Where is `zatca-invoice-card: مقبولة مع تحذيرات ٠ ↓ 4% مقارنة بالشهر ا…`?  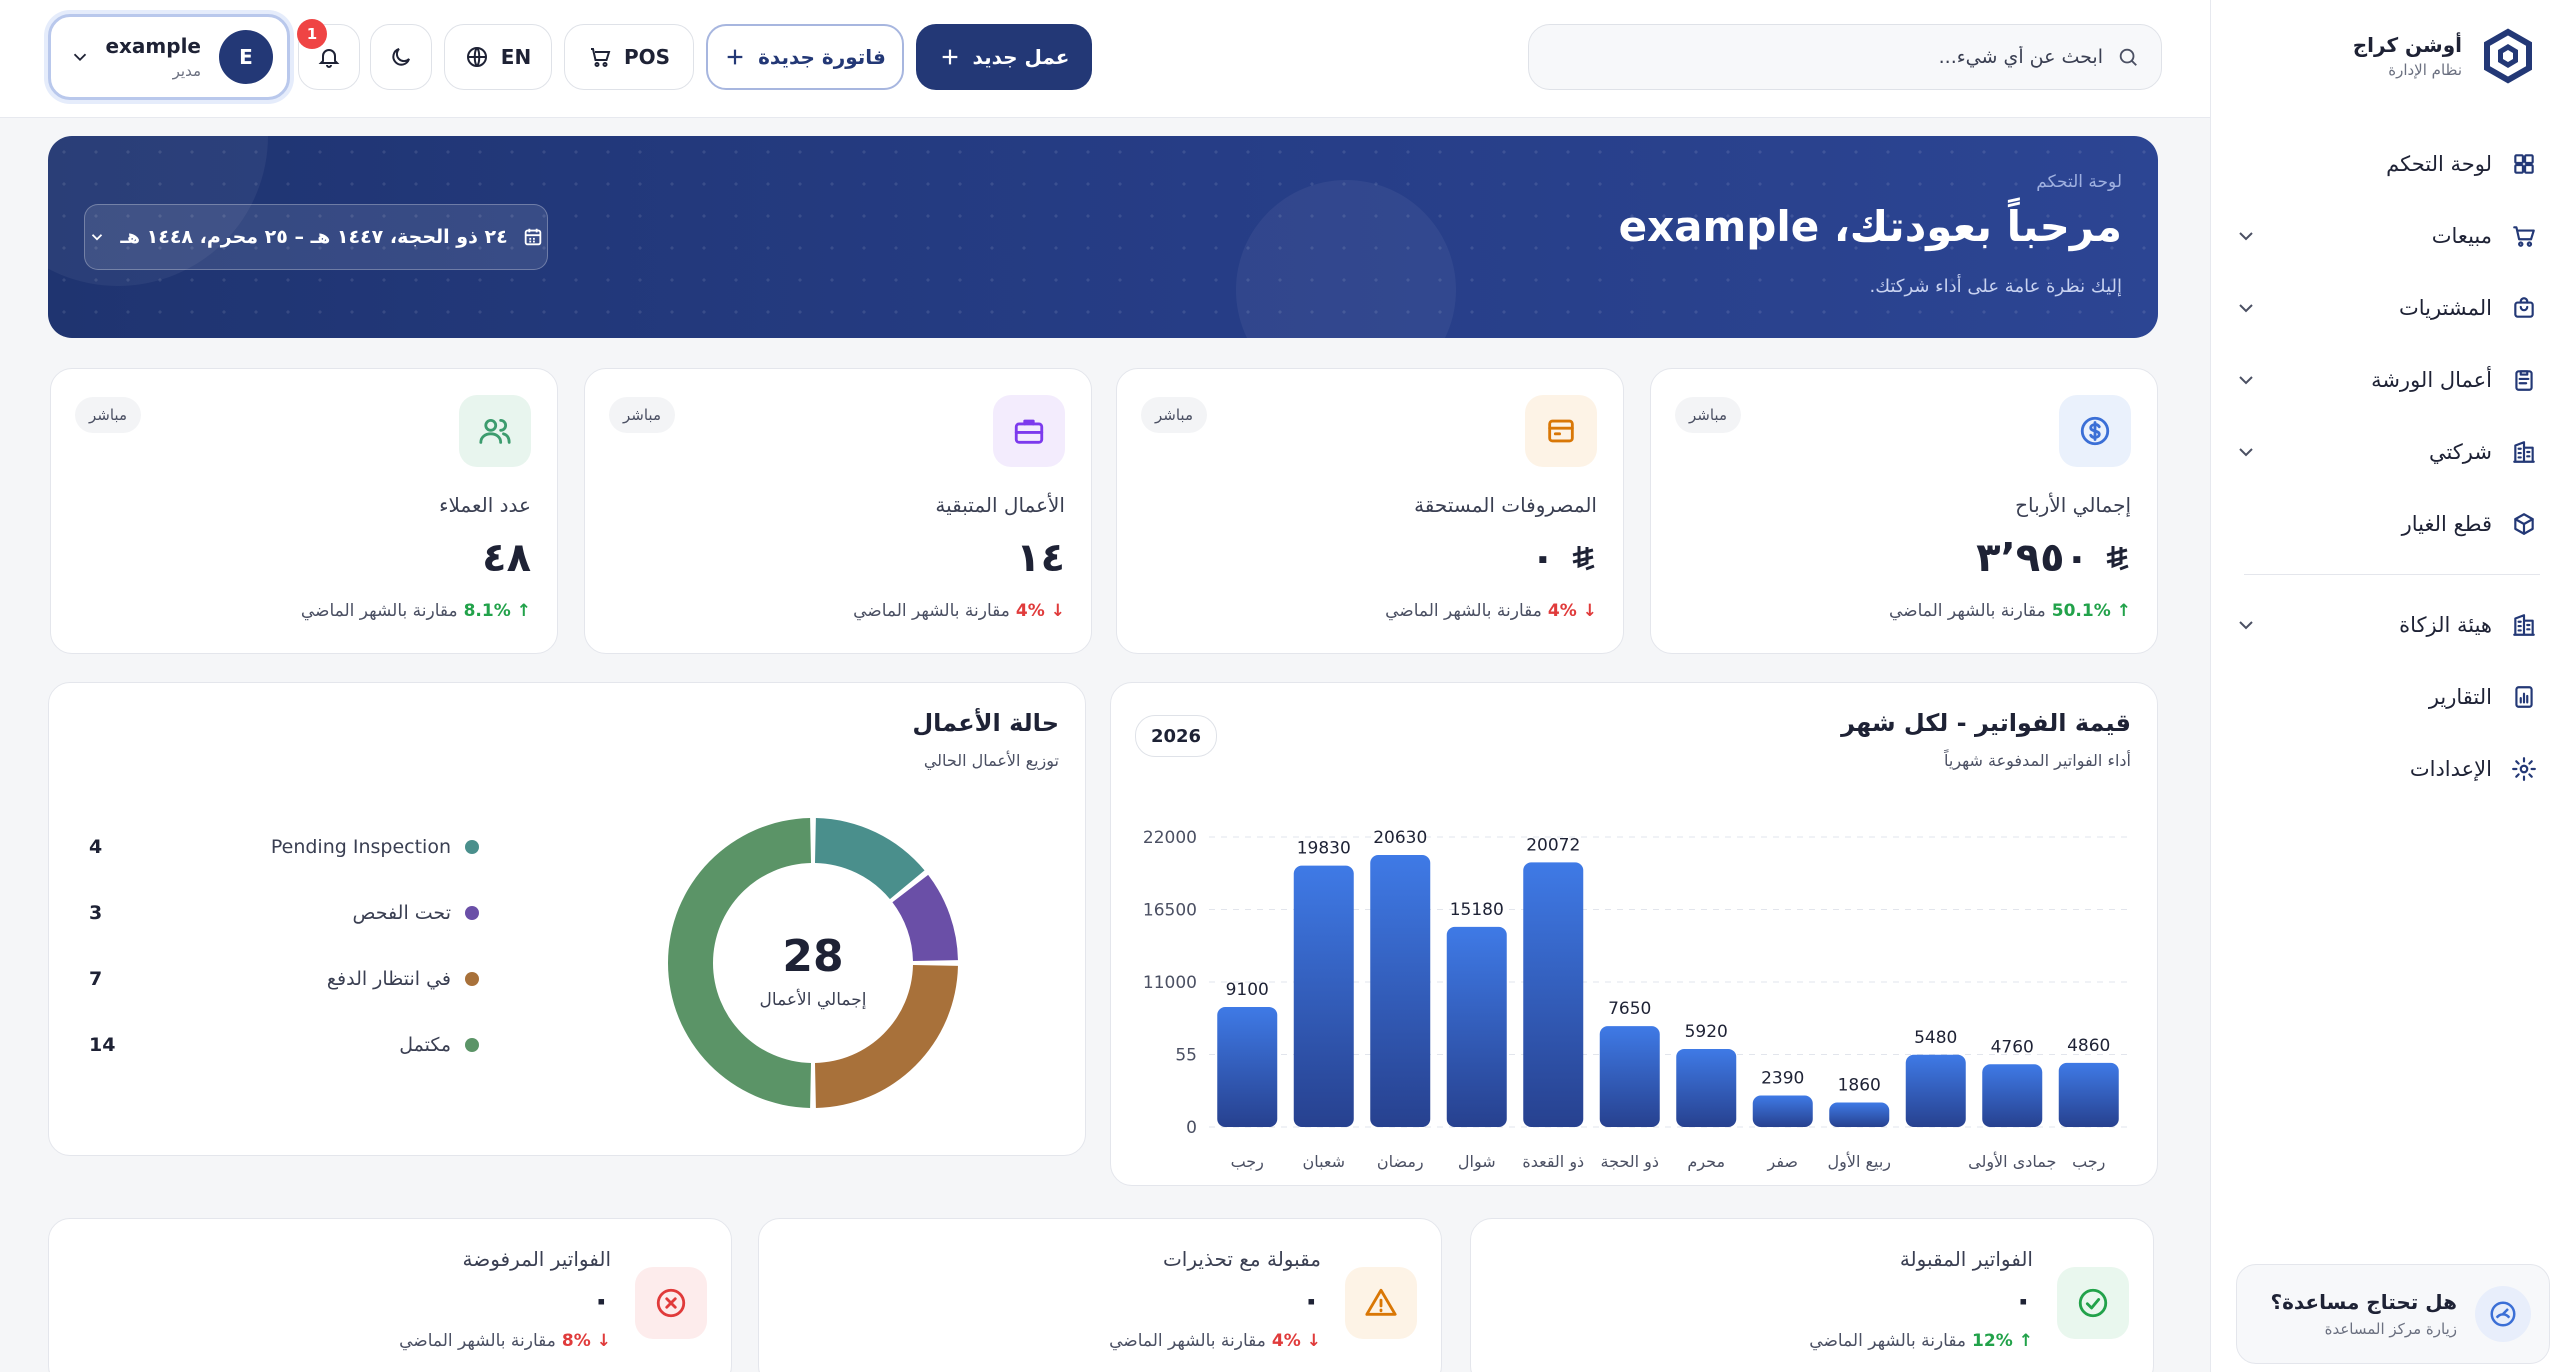 zatca-invoice-card: مقبولة مع تحذيرات ٠ ↓ 4% مقارنة بالشهر ا… is located at coordinates (1100, 1295).